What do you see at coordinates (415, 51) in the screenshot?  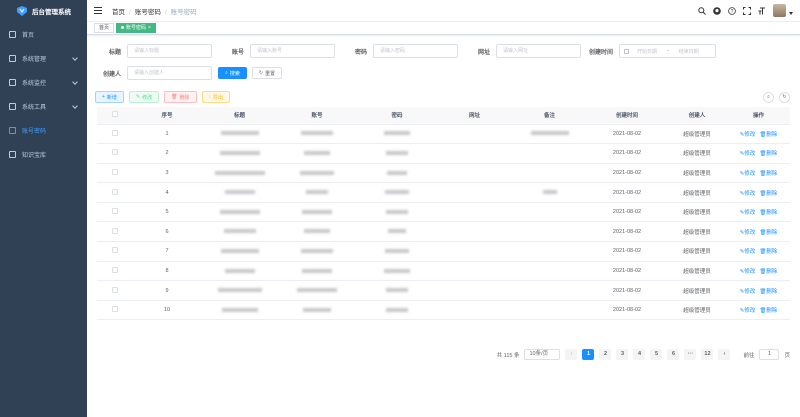 I see `password-input: 请输入密码` at bounding box center [415, 51].